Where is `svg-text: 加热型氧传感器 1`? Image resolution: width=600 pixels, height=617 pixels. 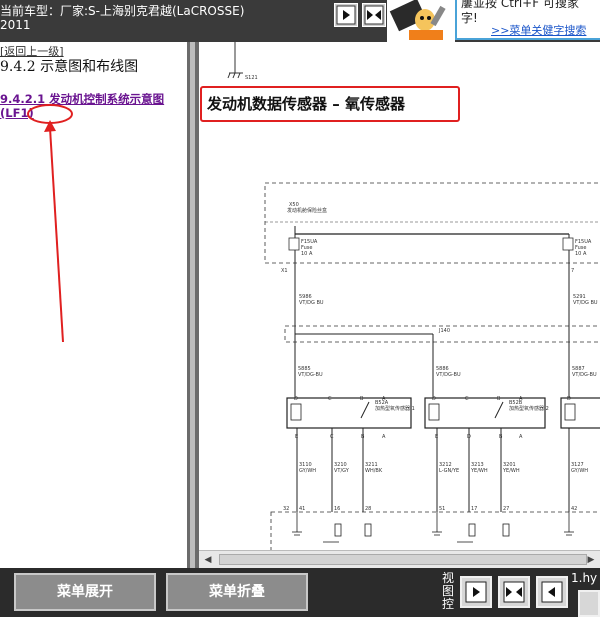 svg-text: 加热型氧传感器 1 is located at coordinates (395, 408).